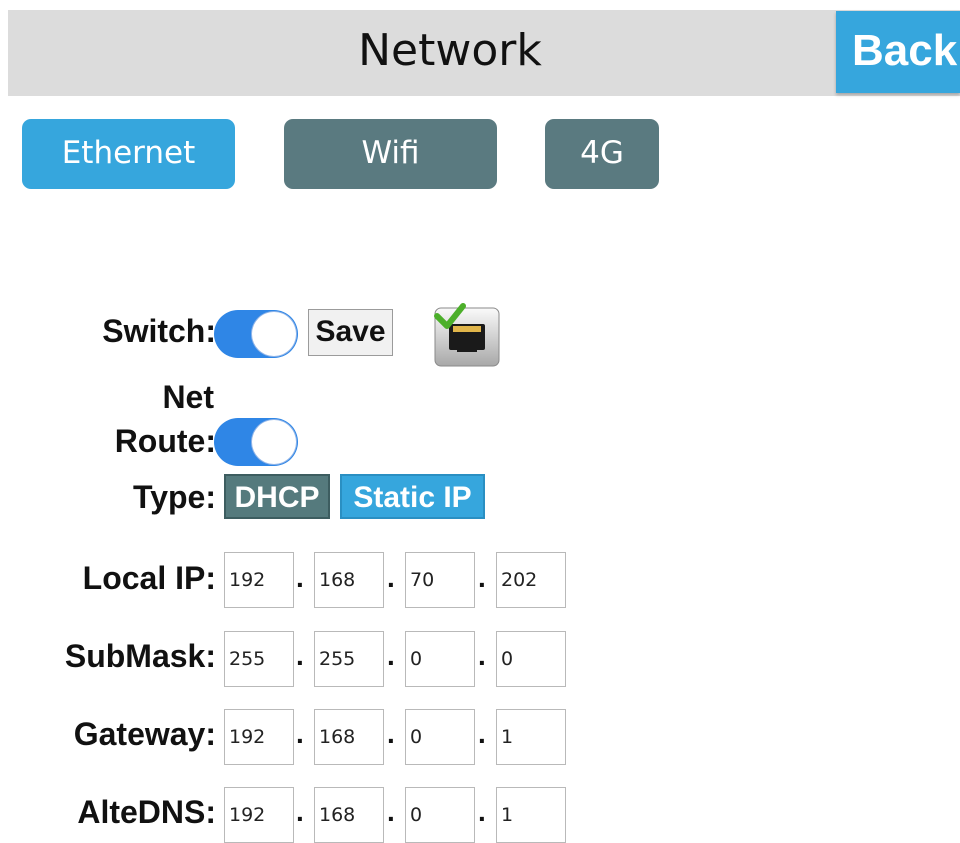 The height and width of the screenshot is (843, 960). I want to click on page-title: Network, so click(450, 50).